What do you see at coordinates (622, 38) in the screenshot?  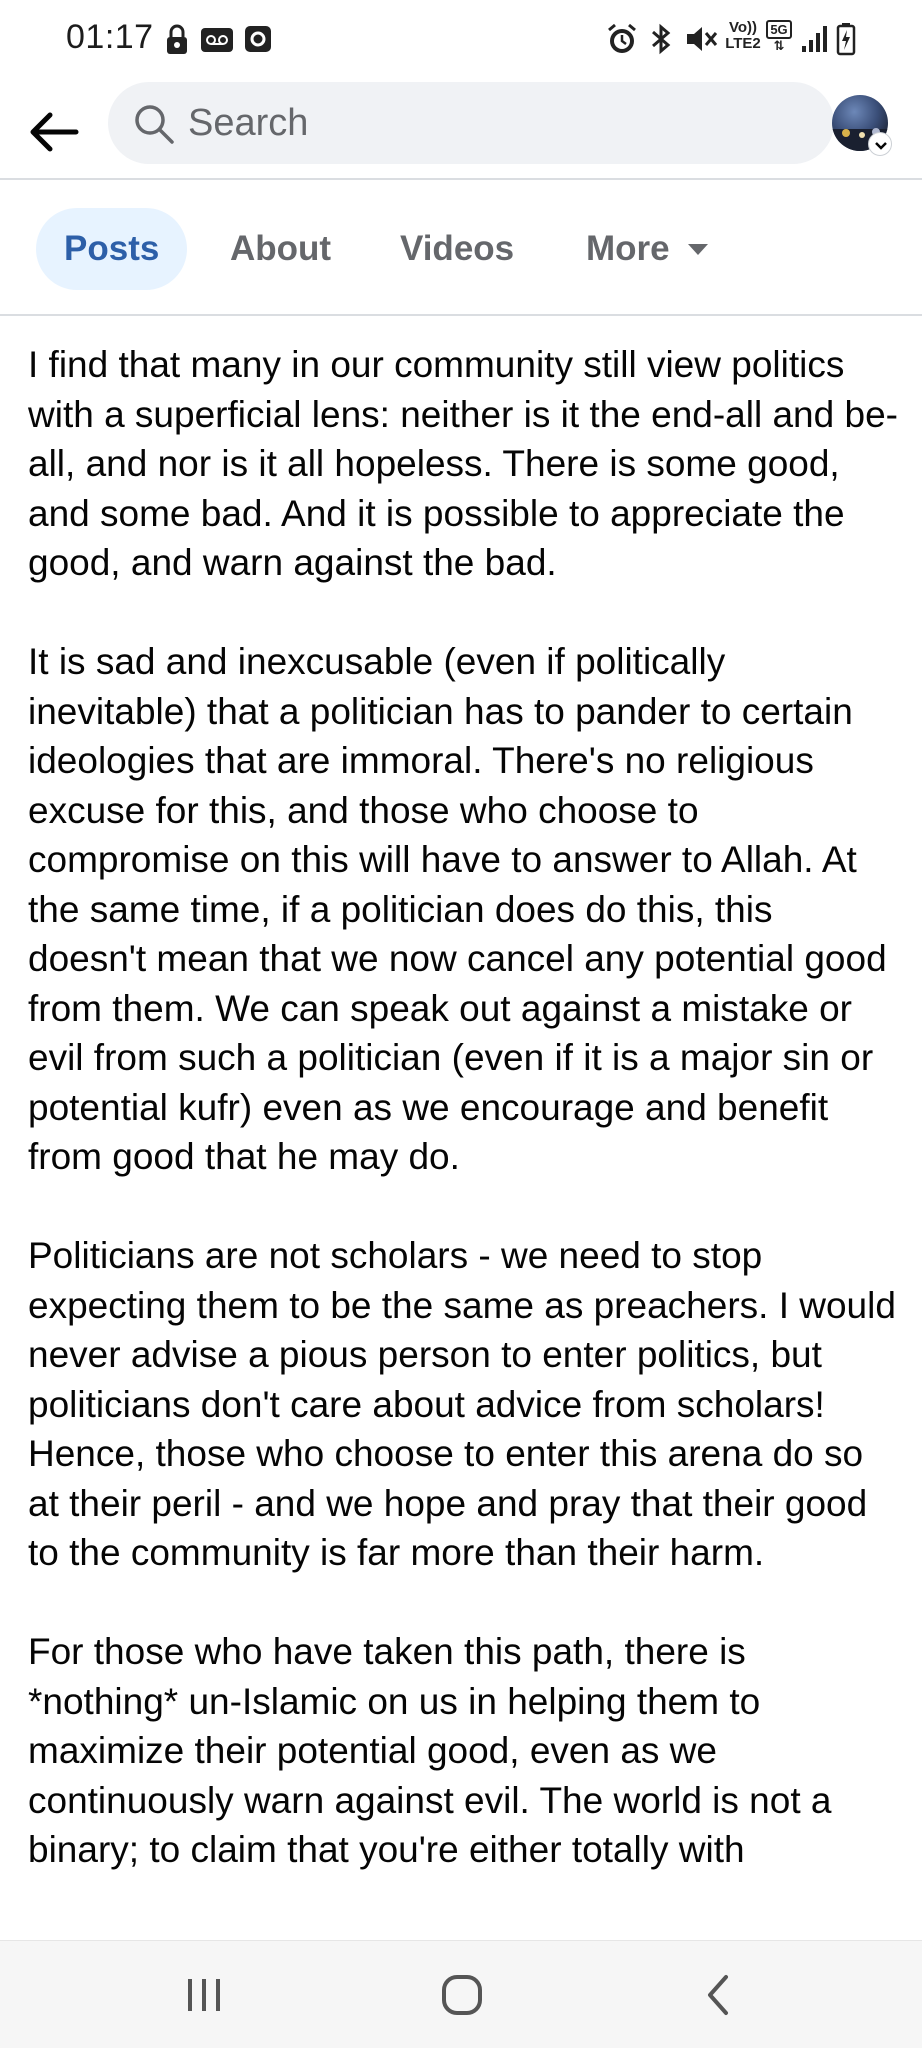 I see `alarm-icon` at bounding box center [622, 38].